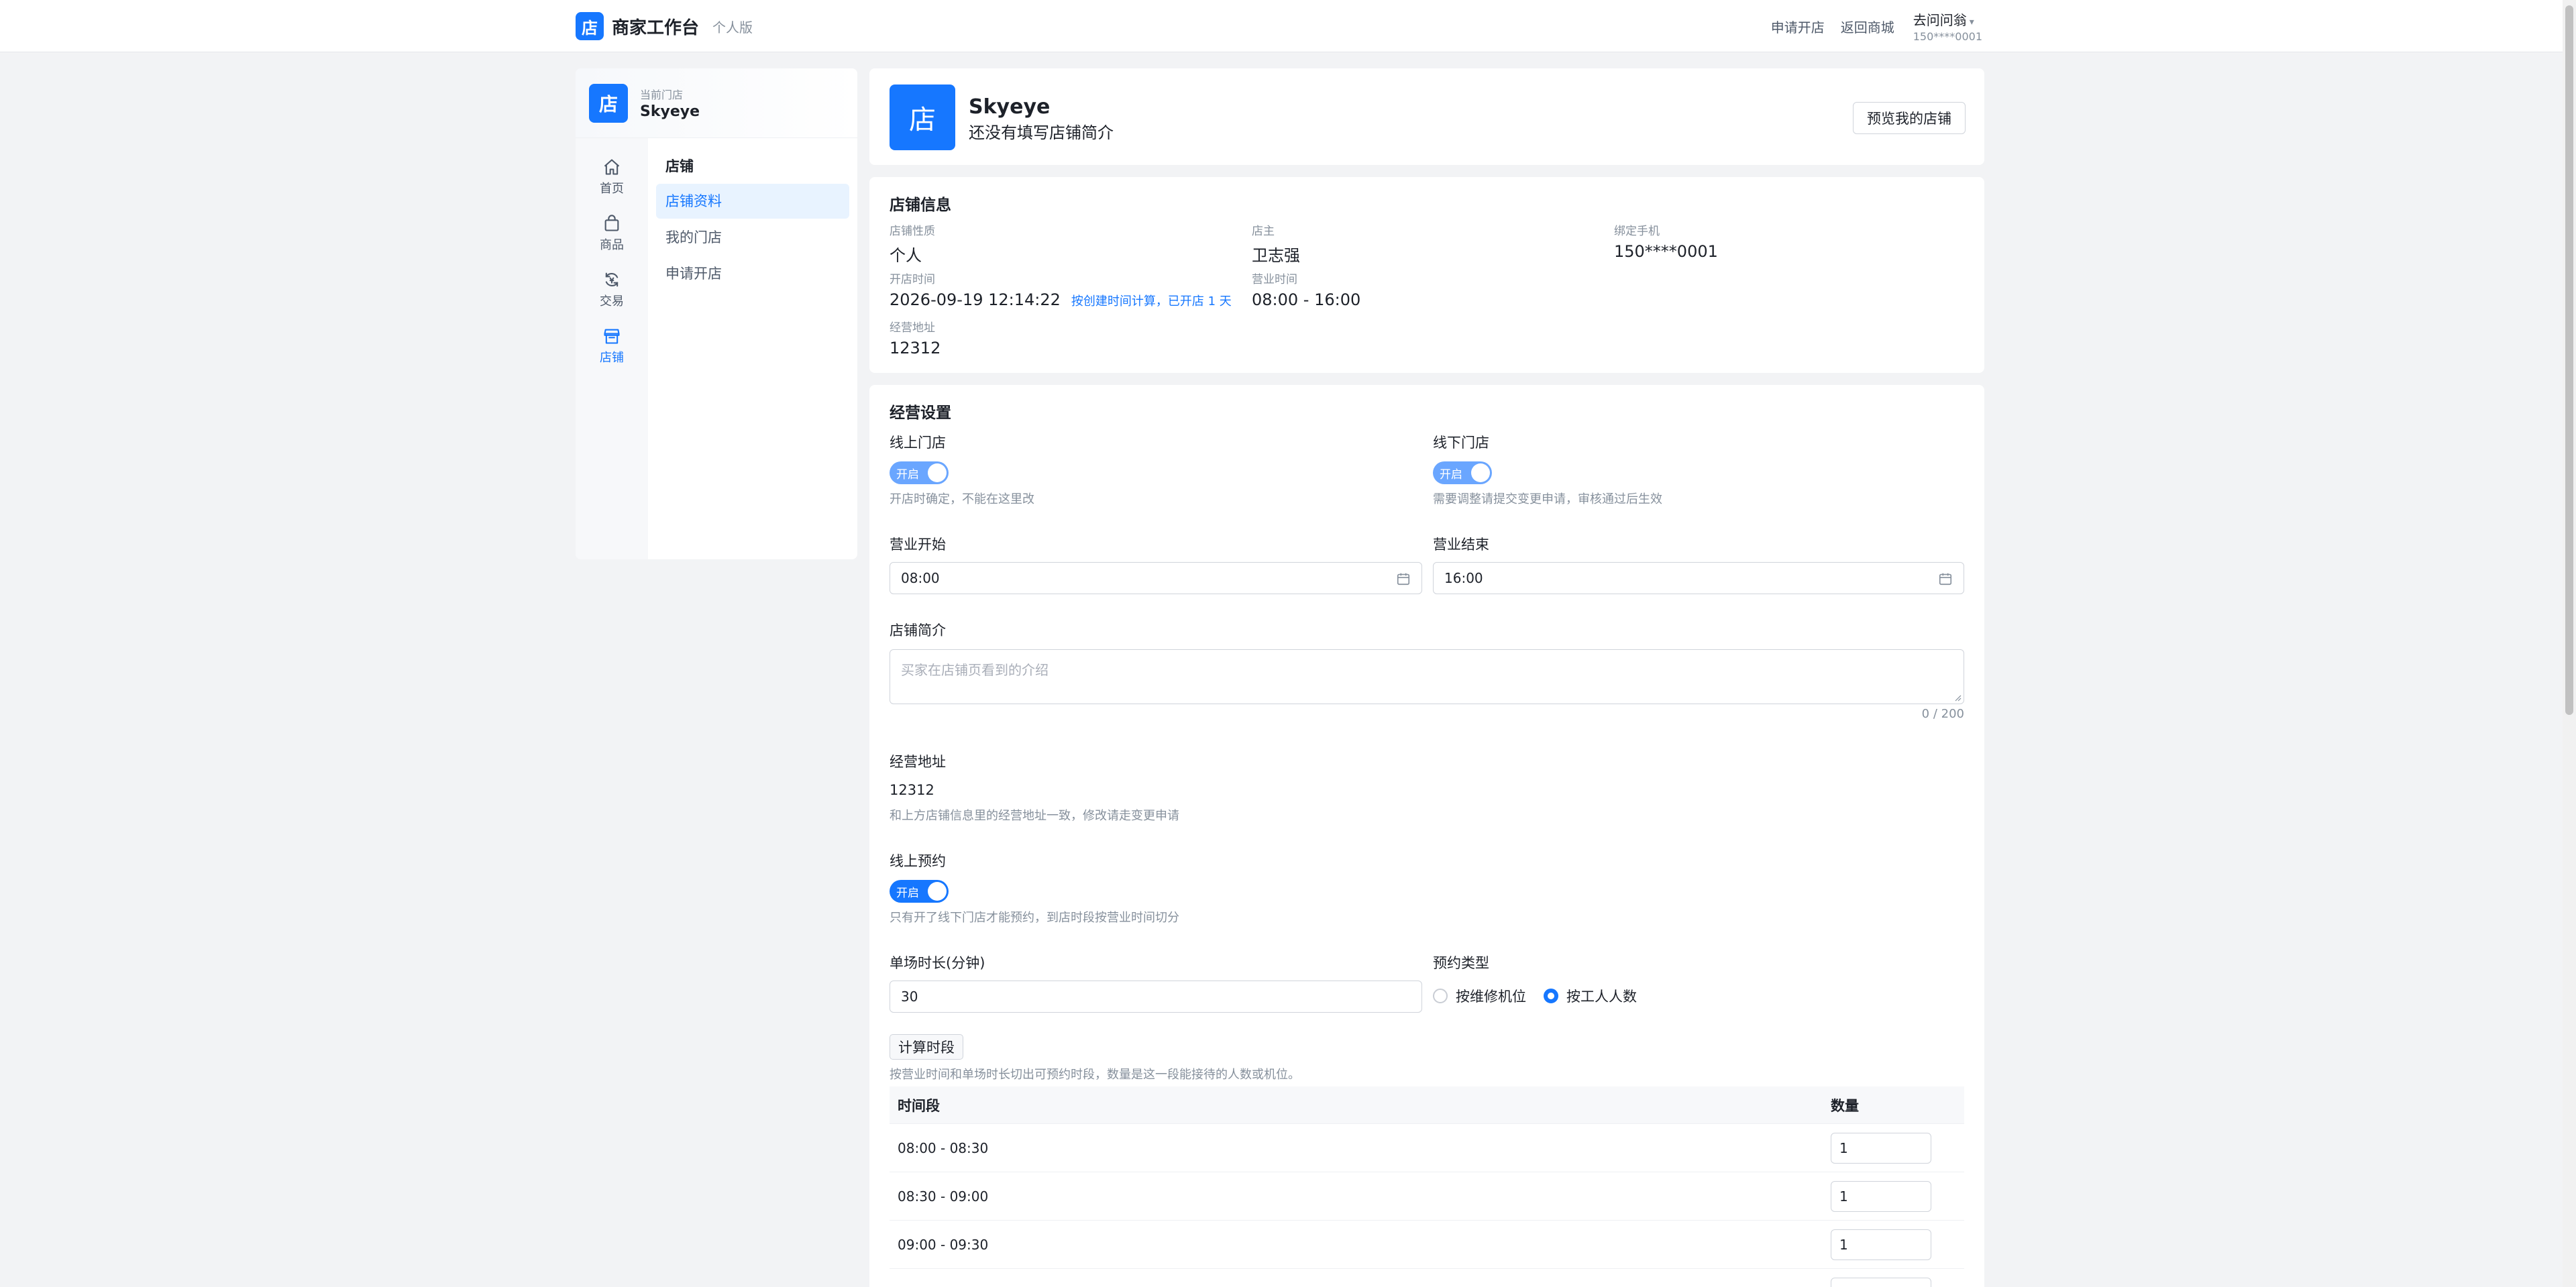 Image resolution: width=2576 pixels, height=1287 pixels. Describe the element at coordinates (920, 578) in the screenshot. I see `open-time-value: 08:00` at that location.